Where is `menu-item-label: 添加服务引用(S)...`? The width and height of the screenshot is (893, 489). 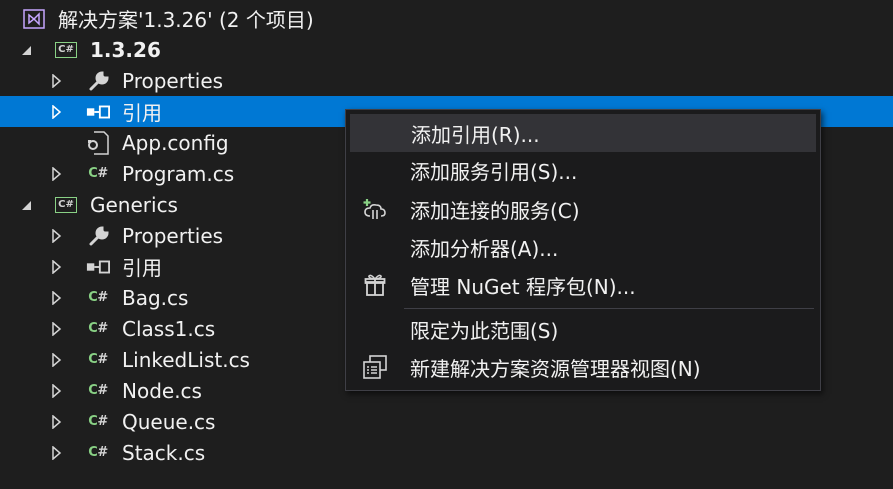 menu-item-label: 添加服务引用(S)... is located at coordinates (494, 171).